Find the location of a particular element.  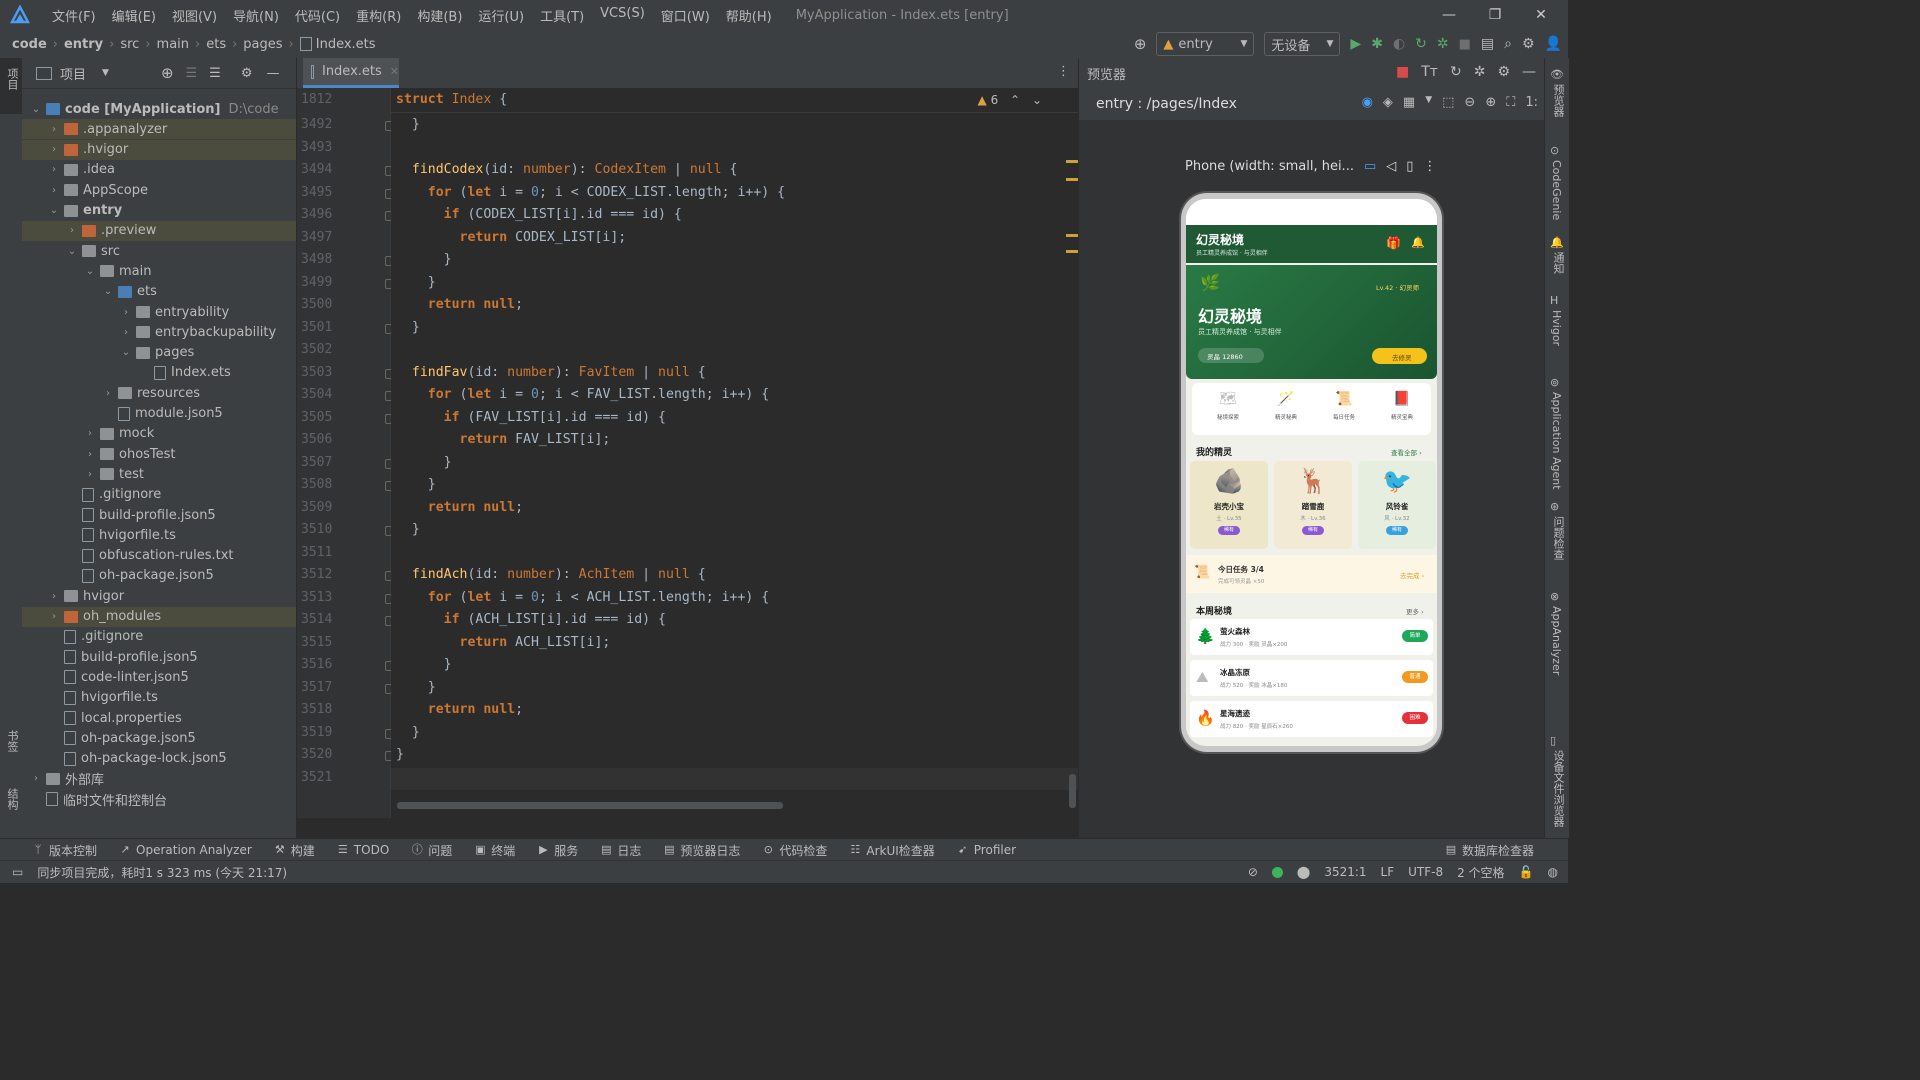

right-tool-label: Hvigor is located at coordinates (1556, 328).